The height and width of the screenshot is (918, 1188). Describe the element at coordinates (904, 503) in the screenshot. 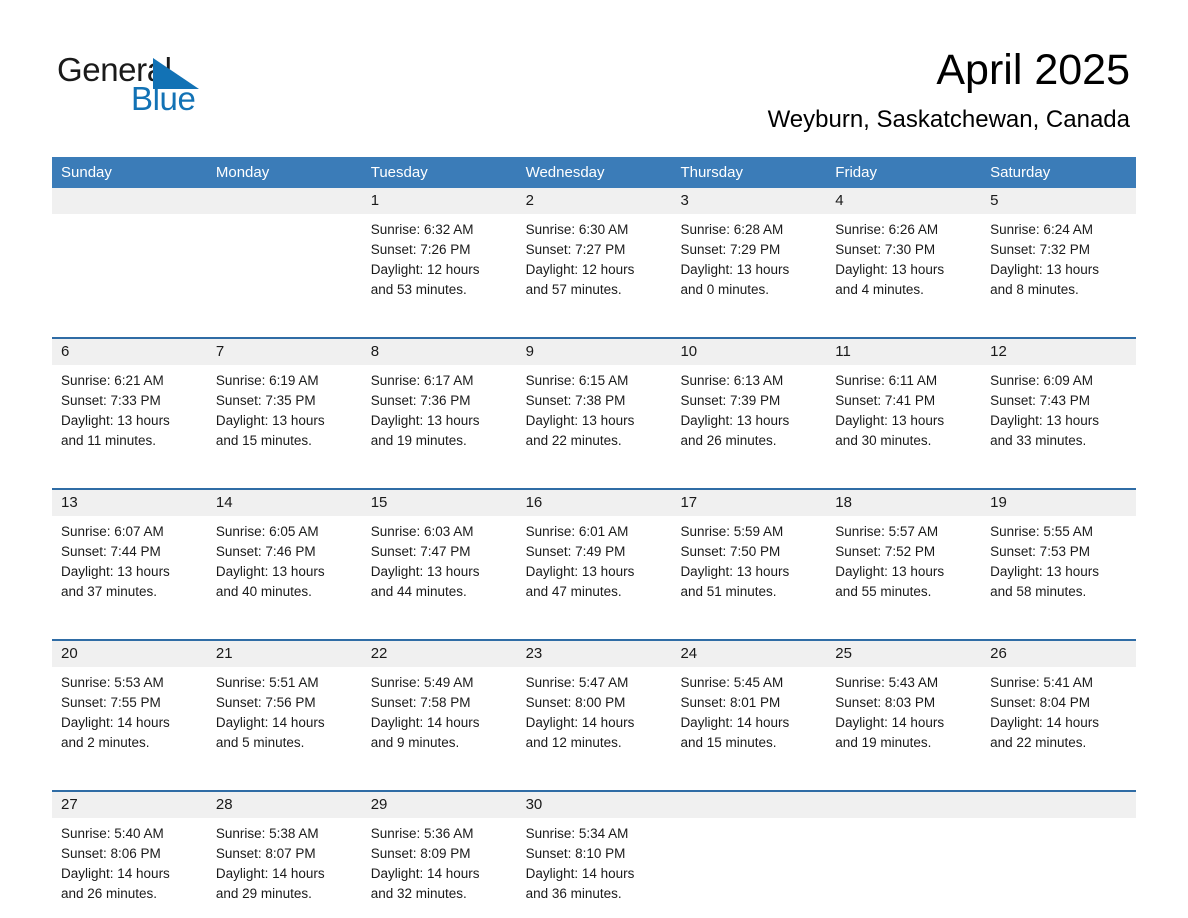

I see `day-number: 18` at that location.